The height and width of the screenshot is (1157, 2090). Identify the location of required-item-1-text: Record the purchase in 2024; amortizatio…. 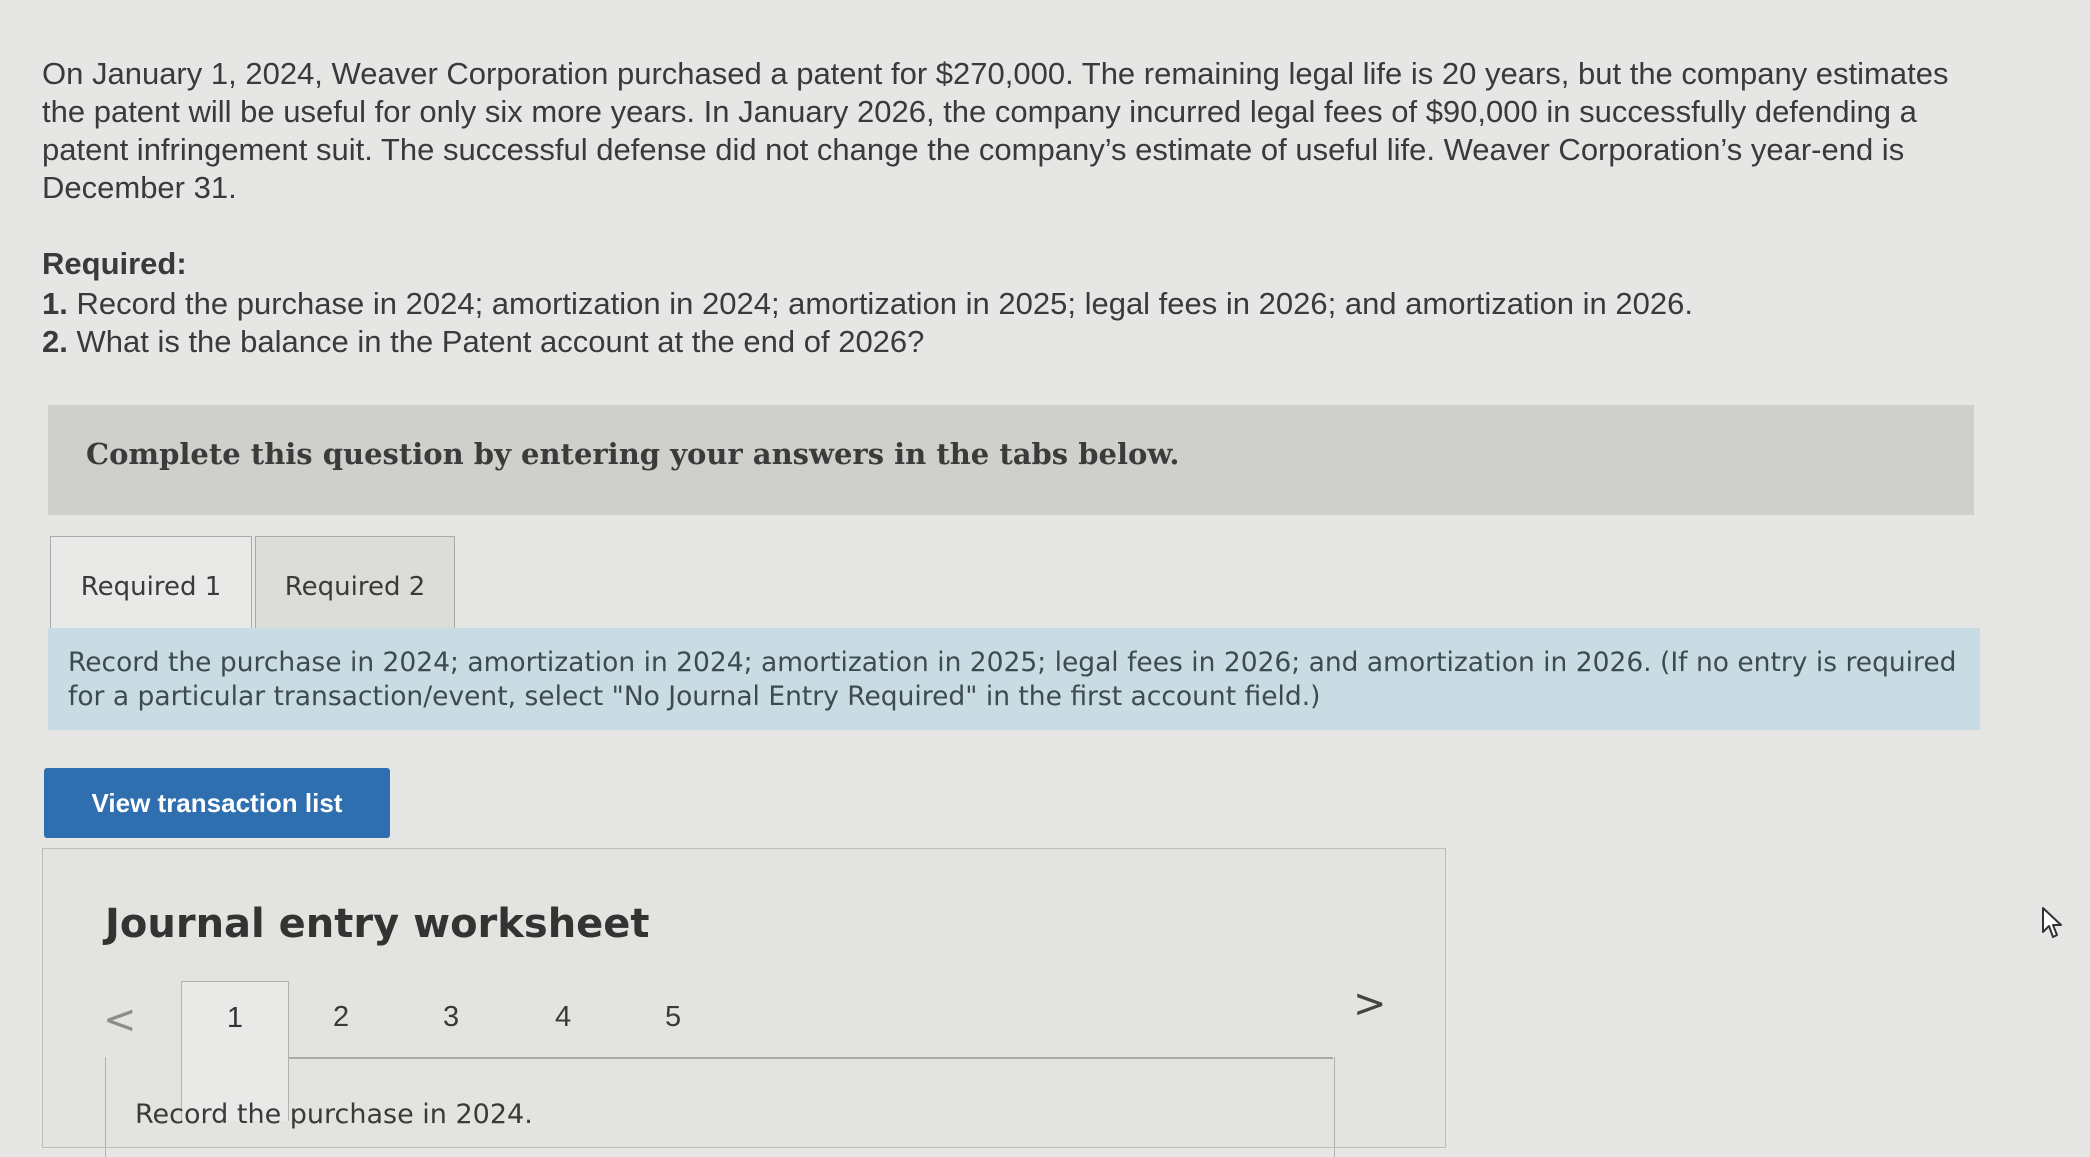
(880, 303).